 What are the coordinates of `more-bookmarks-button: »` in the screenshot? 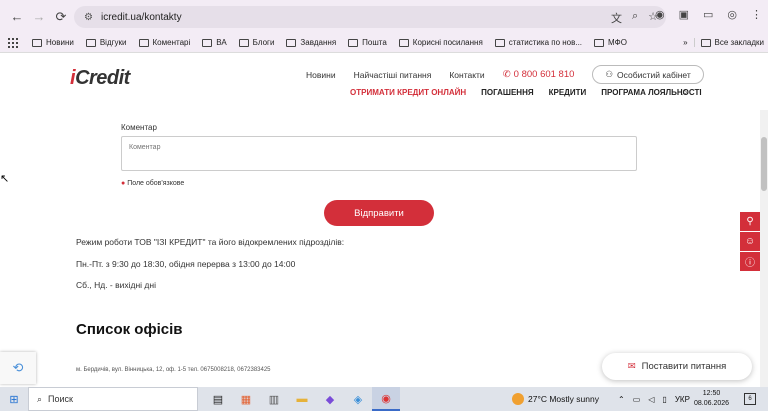 It's located at (685, 42).